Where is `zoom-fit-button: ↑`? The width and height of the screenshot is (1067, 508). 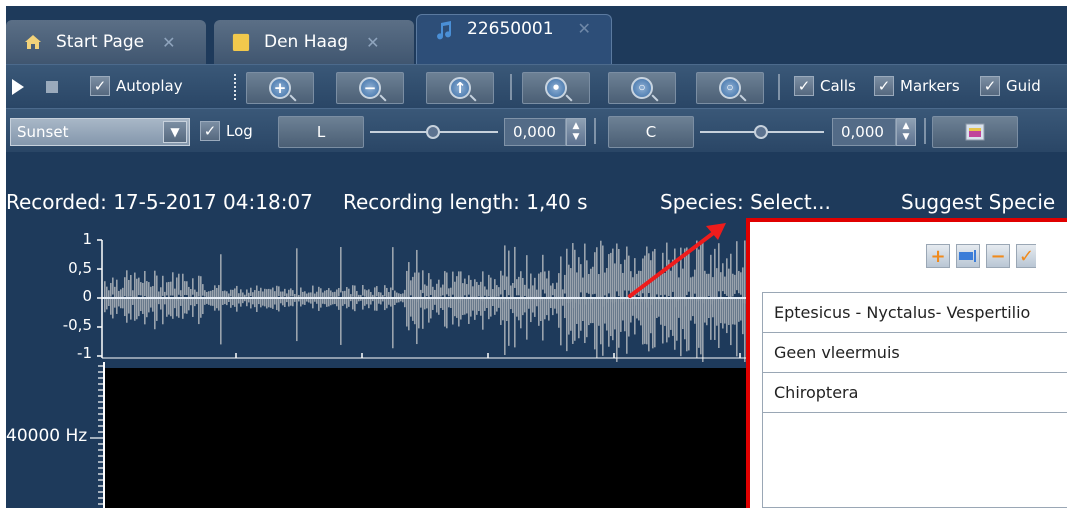
zoom-fit-button: ↑ is located at coordinates (460, 88).